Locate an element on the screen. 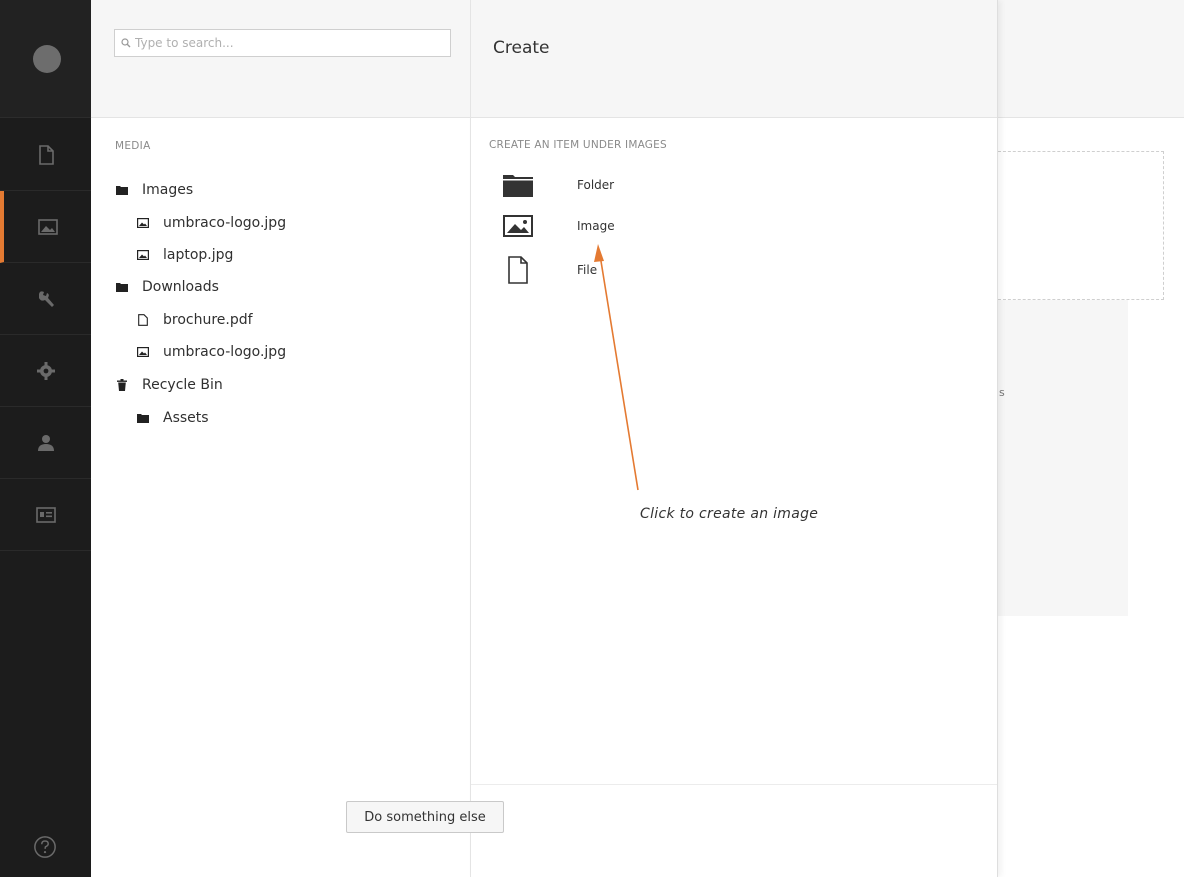  search-input is located at coordinates (285, 43).